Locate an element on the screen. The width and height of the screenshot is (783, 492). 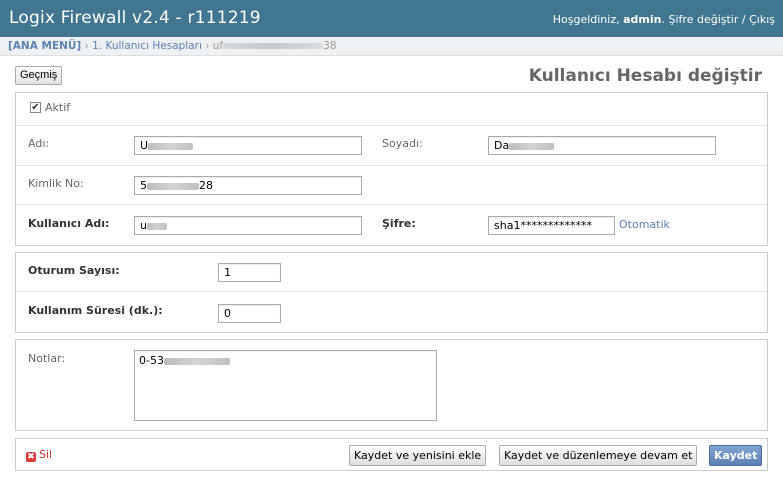
logout-link: Çıkış is located at coordinates (762, 19).